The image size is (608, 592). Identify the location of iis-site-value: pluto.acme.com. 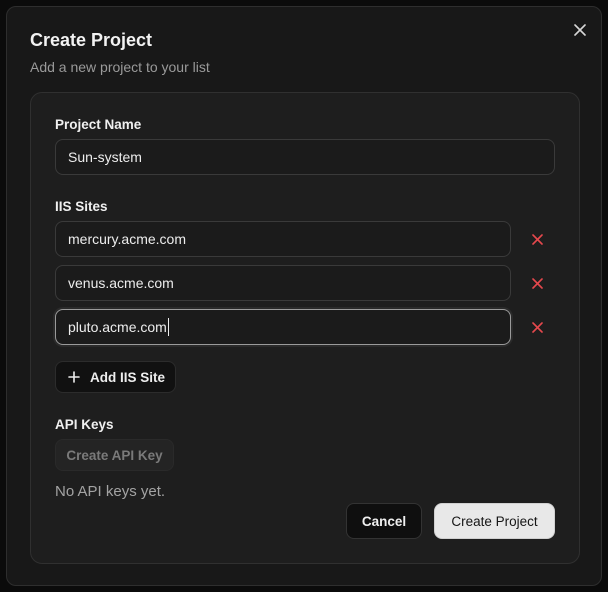
(117, 327).